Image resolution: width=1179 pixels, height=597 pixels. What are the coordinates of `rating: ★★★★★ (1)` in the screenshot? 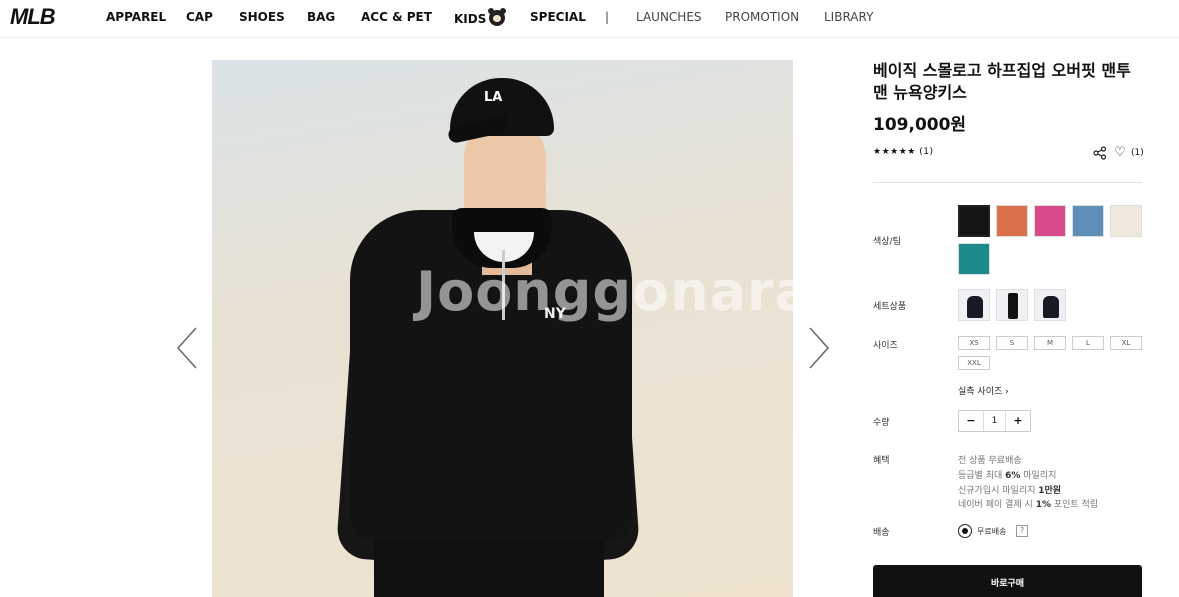 It's located at (903, 152).